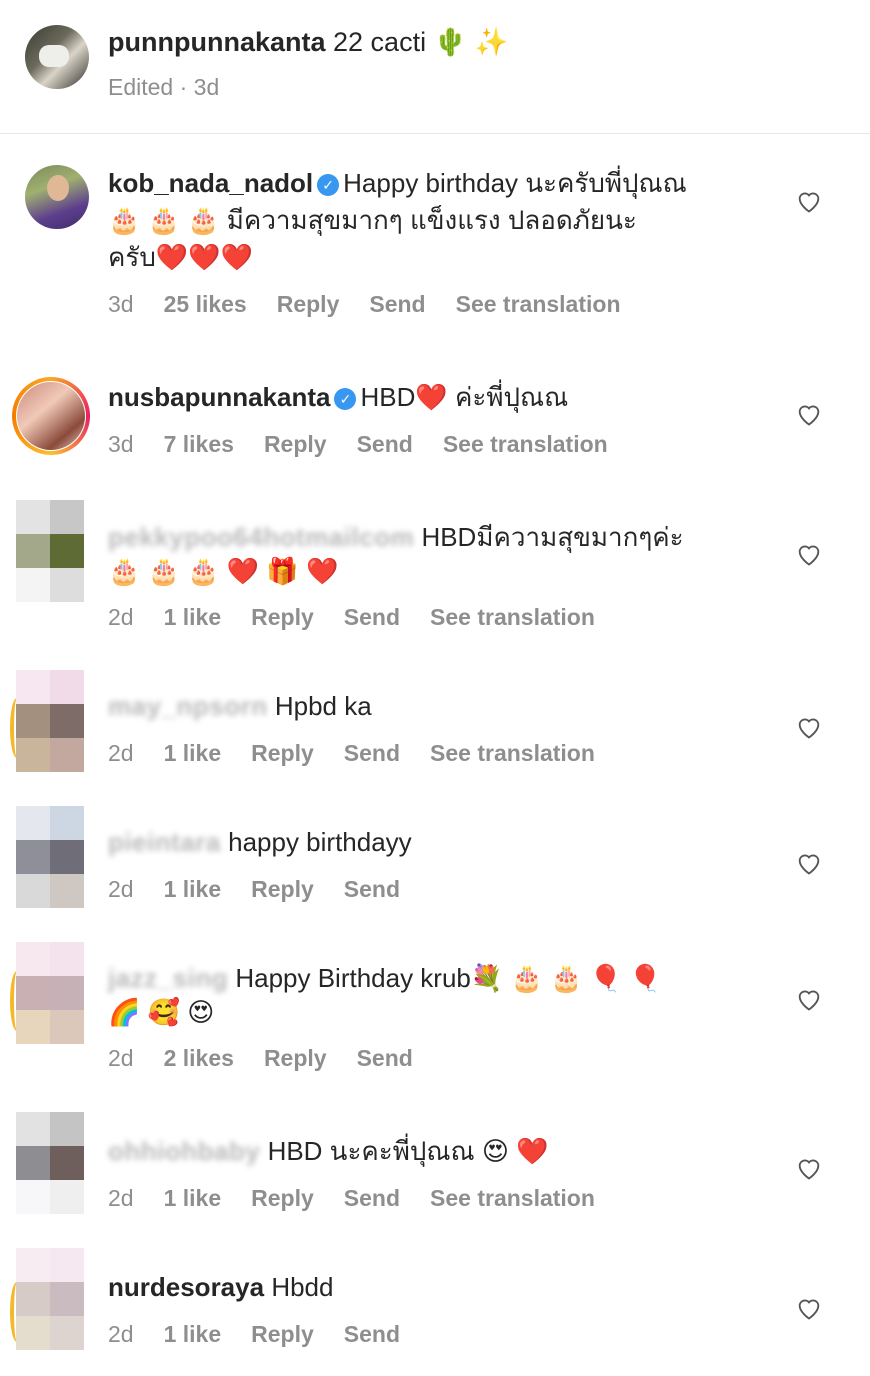  What do you see at coordinates (184, 1151) in the screenshot?
I see `username-blurred: ohhiohbaby` at bounding box center [184, 1151].